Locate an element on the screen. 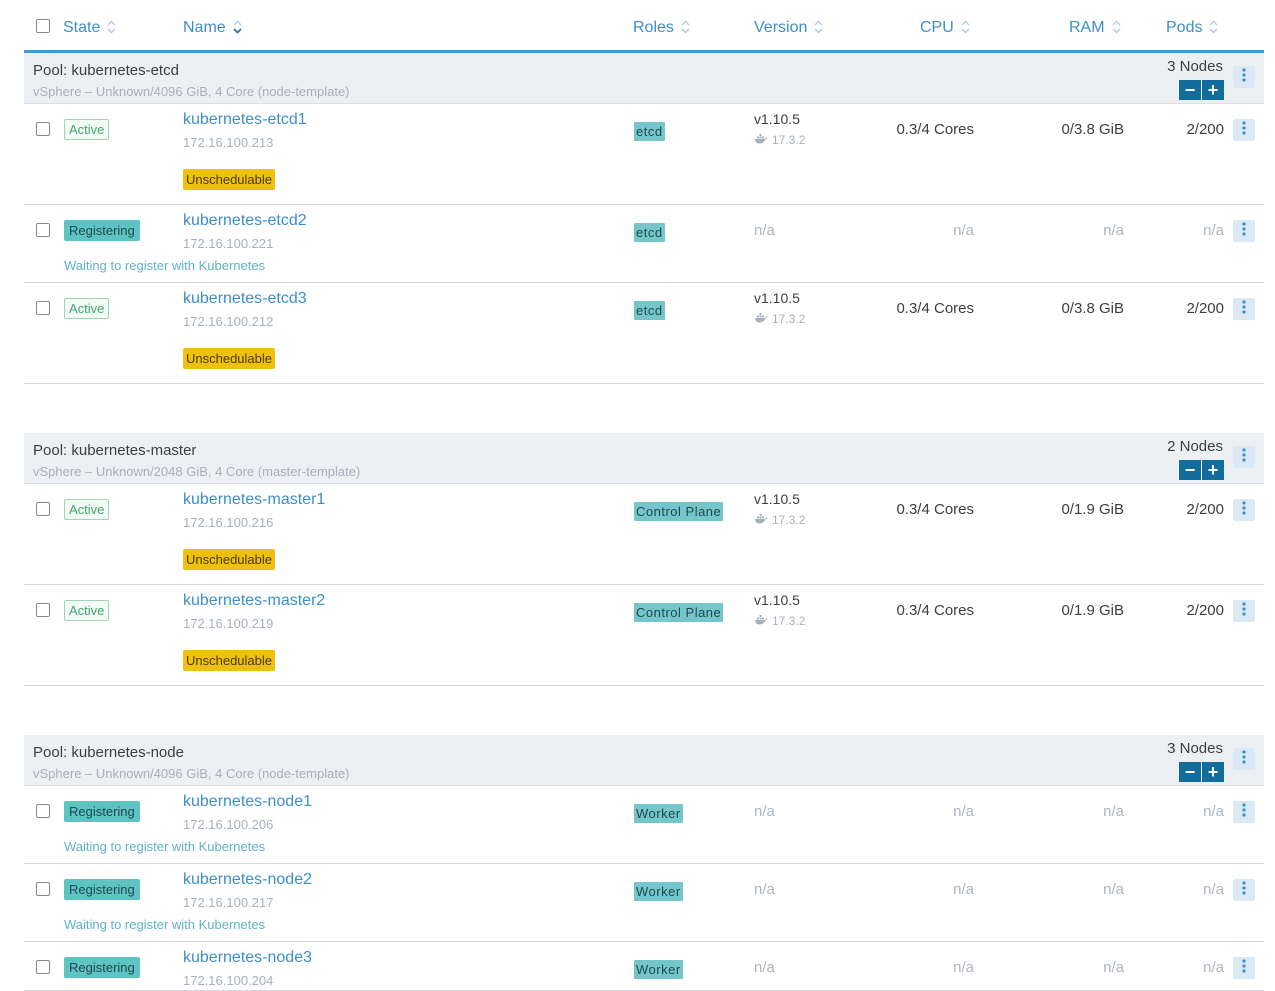  node-name-link: kubernetes-etcd3 is located at coordinates (245, 299).